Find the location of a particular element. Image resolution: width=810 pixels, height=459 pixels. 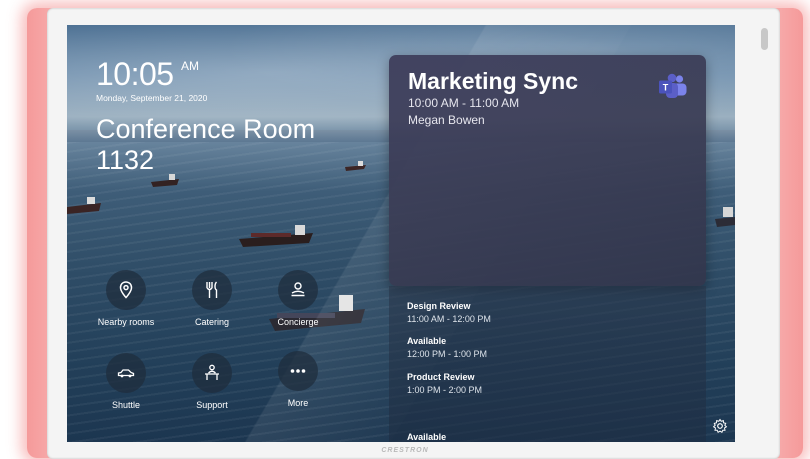

clock: 10:05 AM is located at coordinates (147, 74).